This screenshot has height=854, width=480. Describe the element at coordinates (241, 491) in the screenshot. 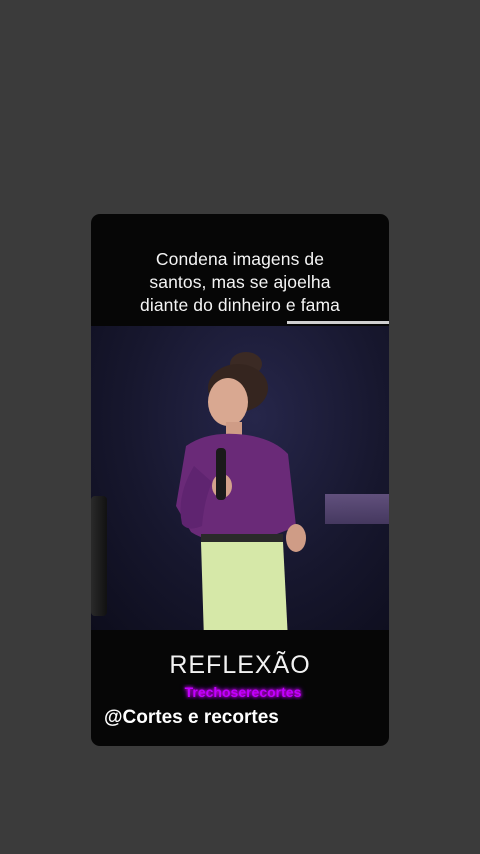

I see `speaker-figure` at that location.